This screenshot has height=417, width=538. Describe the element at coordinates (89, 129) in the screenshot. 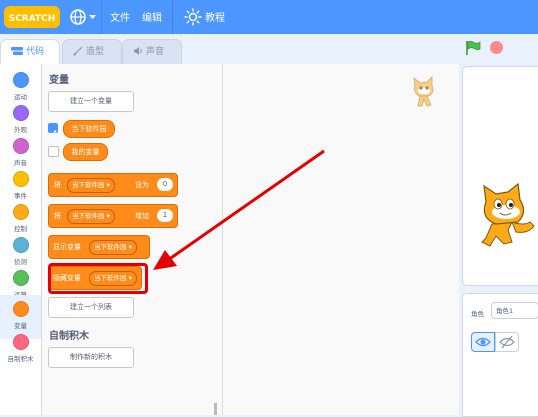

I see `variable-reporter: 当下软件园` at that location.